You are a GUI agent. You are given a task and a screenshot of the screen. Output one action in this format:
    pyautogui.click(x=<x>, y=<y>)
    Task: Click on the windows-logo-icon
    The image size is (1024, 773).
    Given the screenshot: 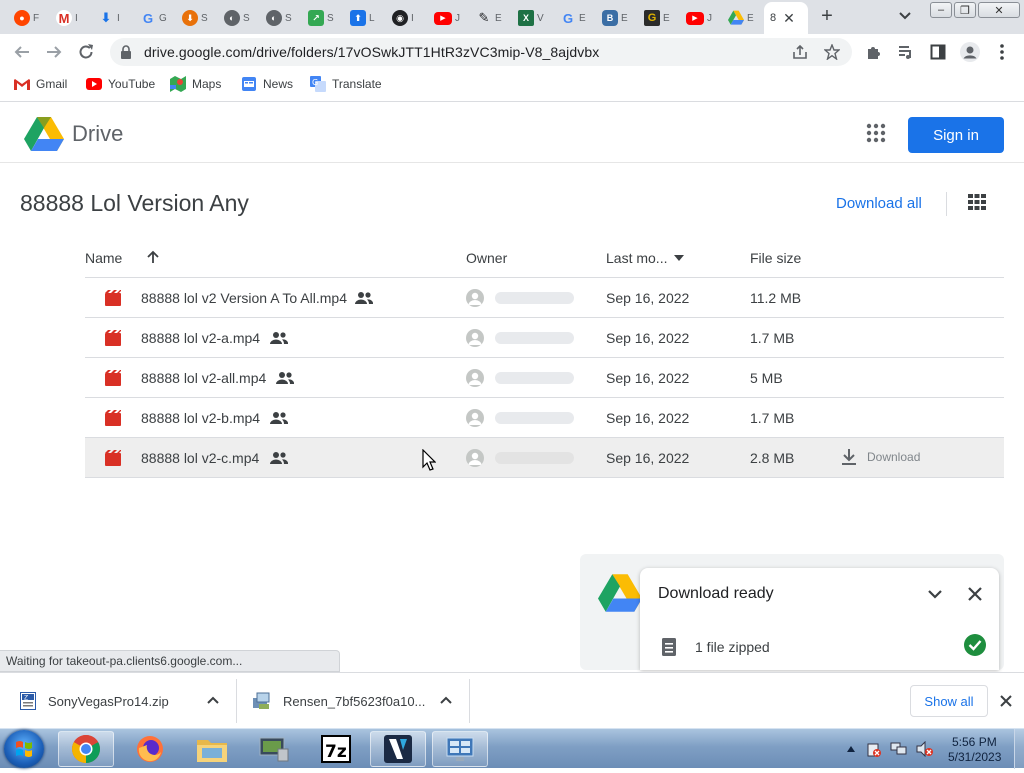 What is the action you would take?
    pyautogui.click(x=24, y=749)
    